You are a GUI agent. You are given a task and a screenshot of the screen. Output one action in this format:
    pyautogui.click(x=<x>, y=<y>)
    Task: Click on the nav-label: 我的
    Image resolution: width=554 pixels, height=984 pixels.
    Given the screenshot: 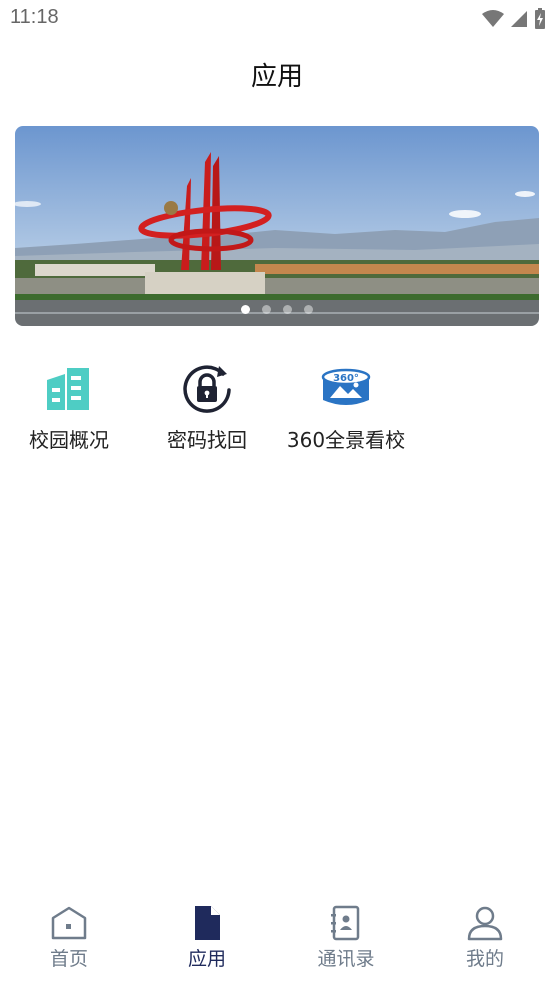 What is the action you would take?
    pyautogui.click(x=484, y=959)
    